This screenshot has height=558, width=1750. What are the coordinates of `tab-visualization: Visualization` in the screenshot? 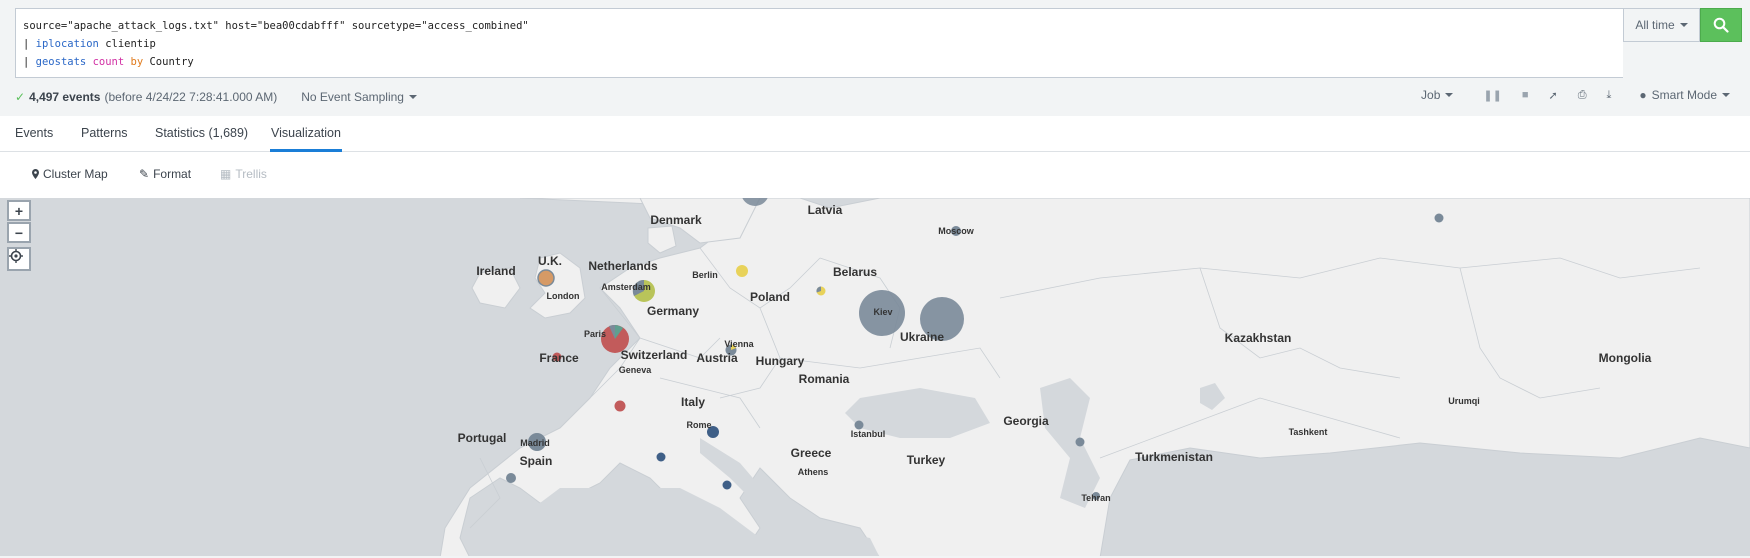 It's located at (306, 133).